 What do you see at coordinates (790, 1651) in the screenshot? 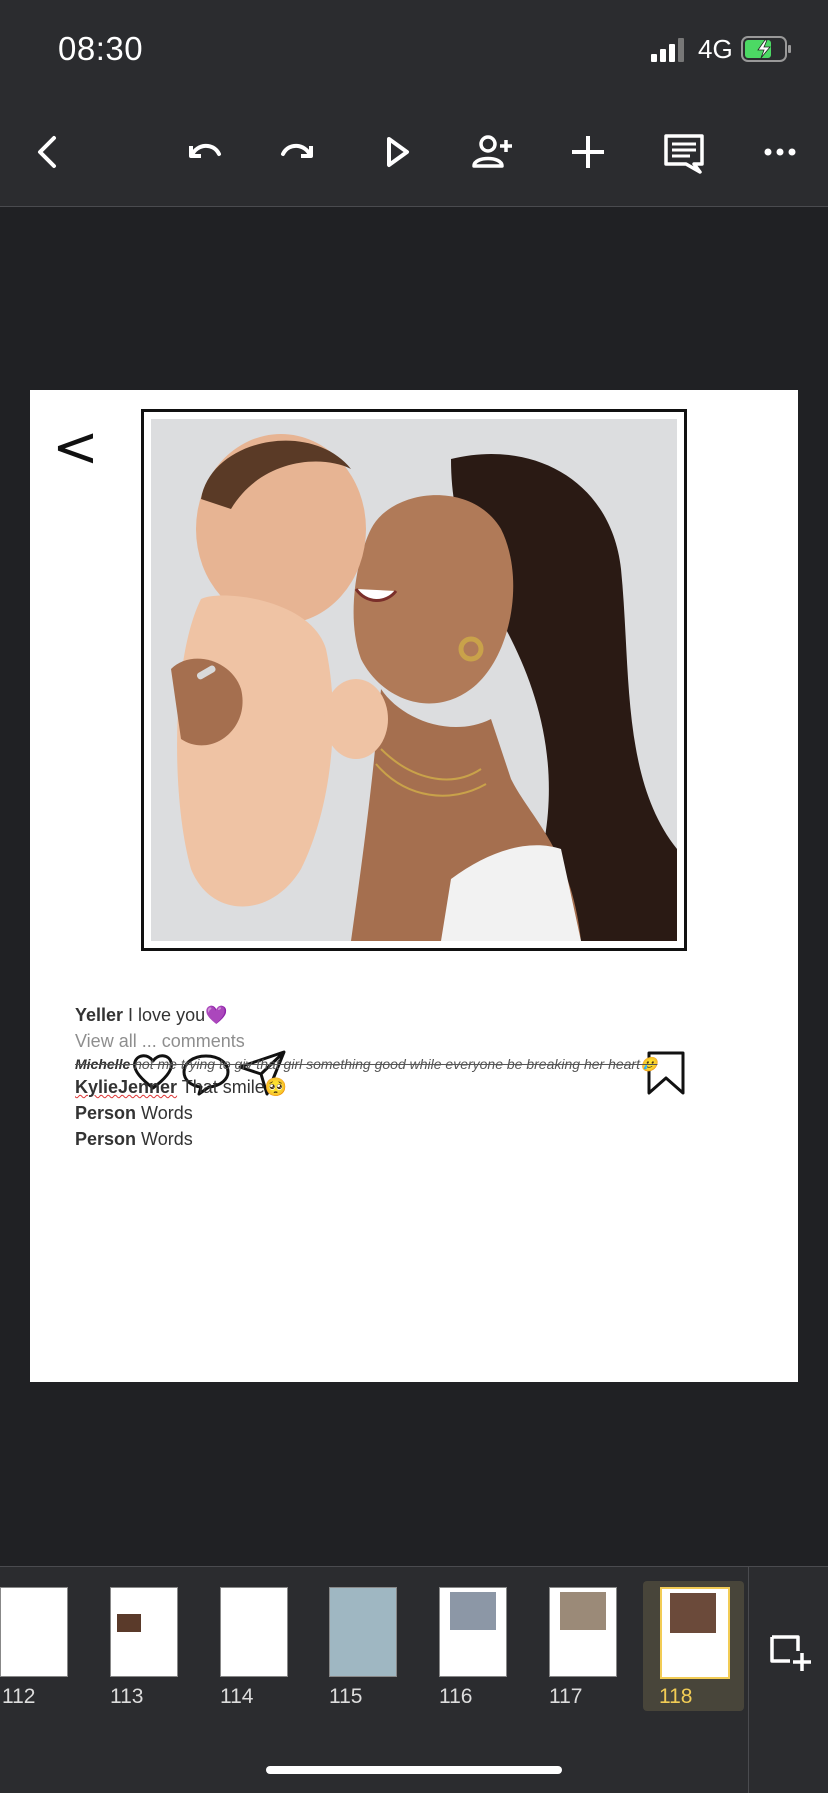
I see `add-slide-icon` at bounding box center [790, 1651].